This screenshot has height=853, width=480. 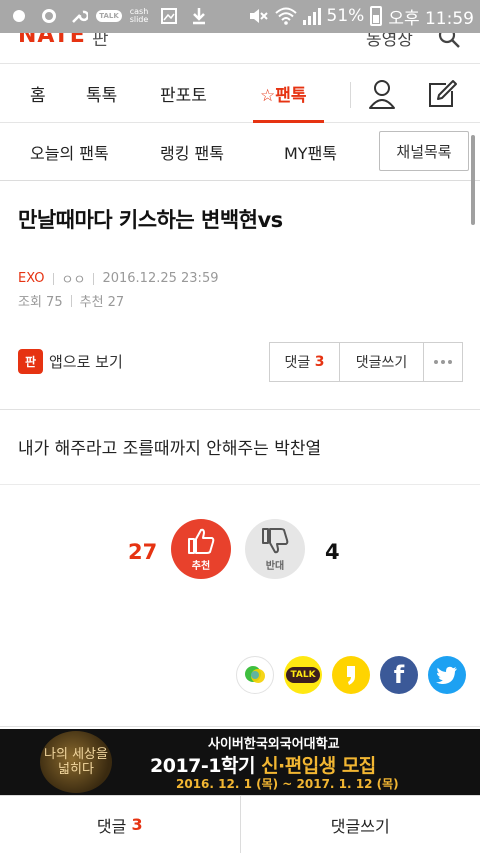 I want to click on video-link: 동영상, so click(x=389, y=41).